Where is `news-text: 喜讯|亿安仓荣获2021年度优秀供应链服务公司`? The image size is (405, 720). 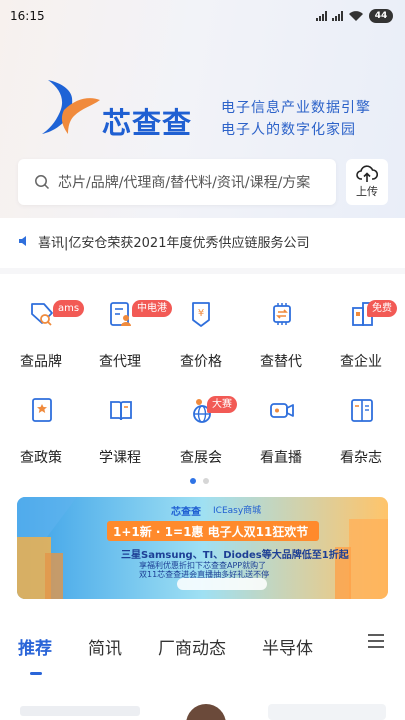
news-text: 喜讯|亿安仓荣获2021年度优秀供应链服务公司 is located at coordinates (174, 243).